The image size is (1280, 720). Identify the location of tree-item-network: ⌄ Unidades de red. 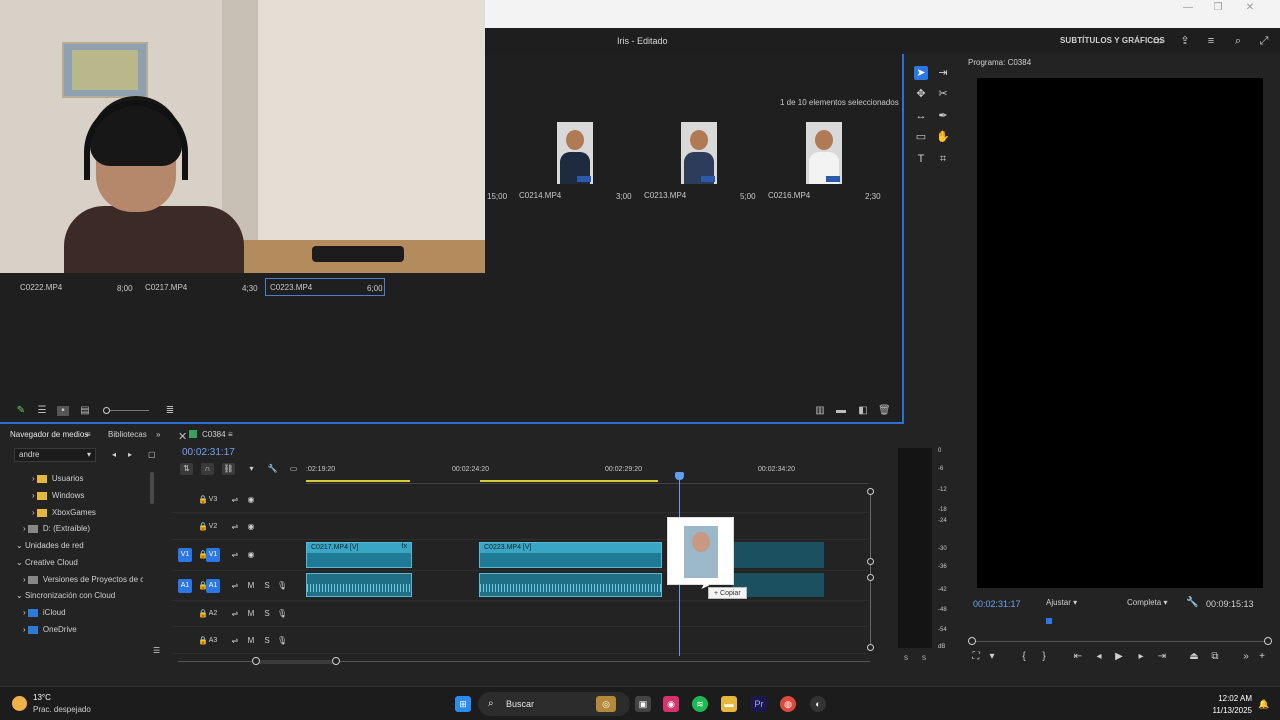
(50, 546).